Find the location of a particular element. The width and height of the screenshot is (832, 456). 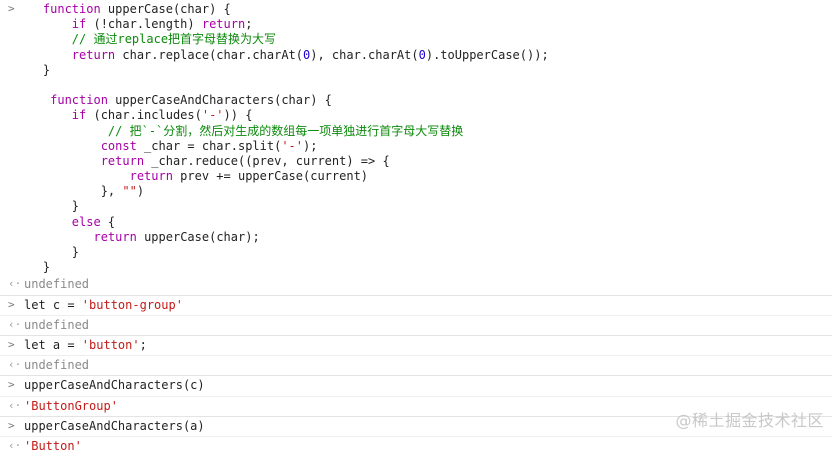

code-line: function upperCase(char) { is located at coordinates (136, 9).